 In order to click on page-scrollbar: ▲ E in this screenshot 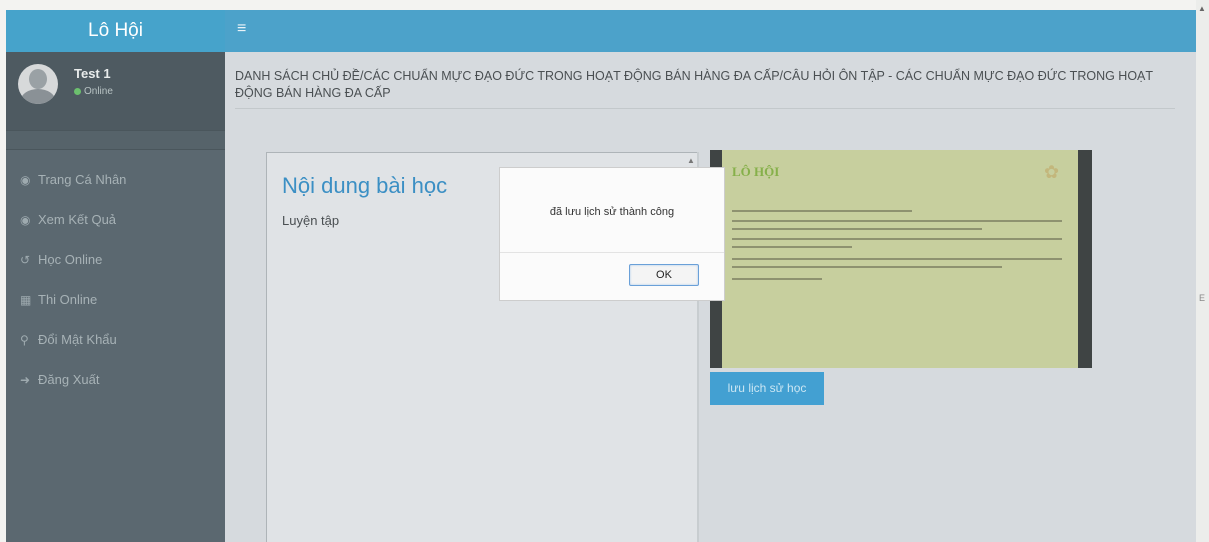, I will do `click(1202, 271)`.